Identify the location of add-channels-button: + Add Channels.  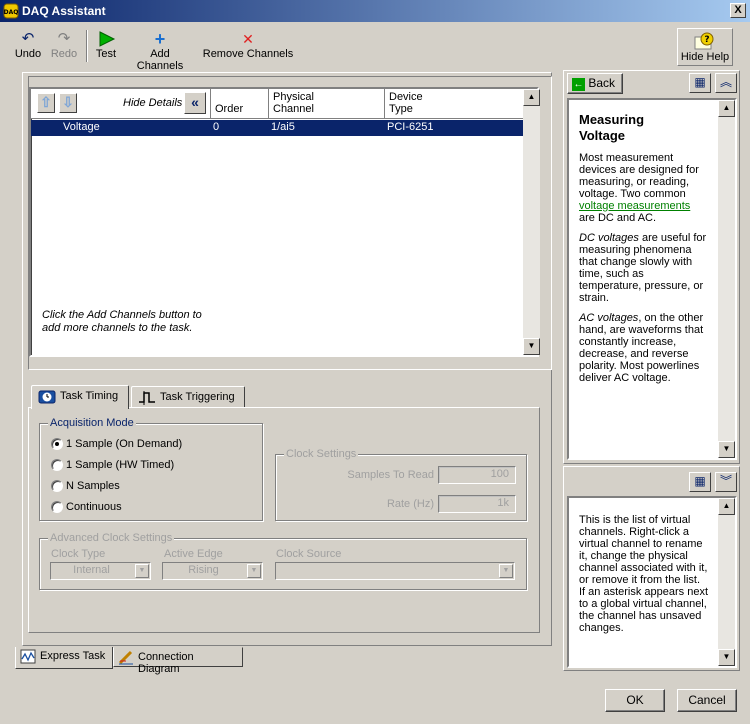
(160, 50).